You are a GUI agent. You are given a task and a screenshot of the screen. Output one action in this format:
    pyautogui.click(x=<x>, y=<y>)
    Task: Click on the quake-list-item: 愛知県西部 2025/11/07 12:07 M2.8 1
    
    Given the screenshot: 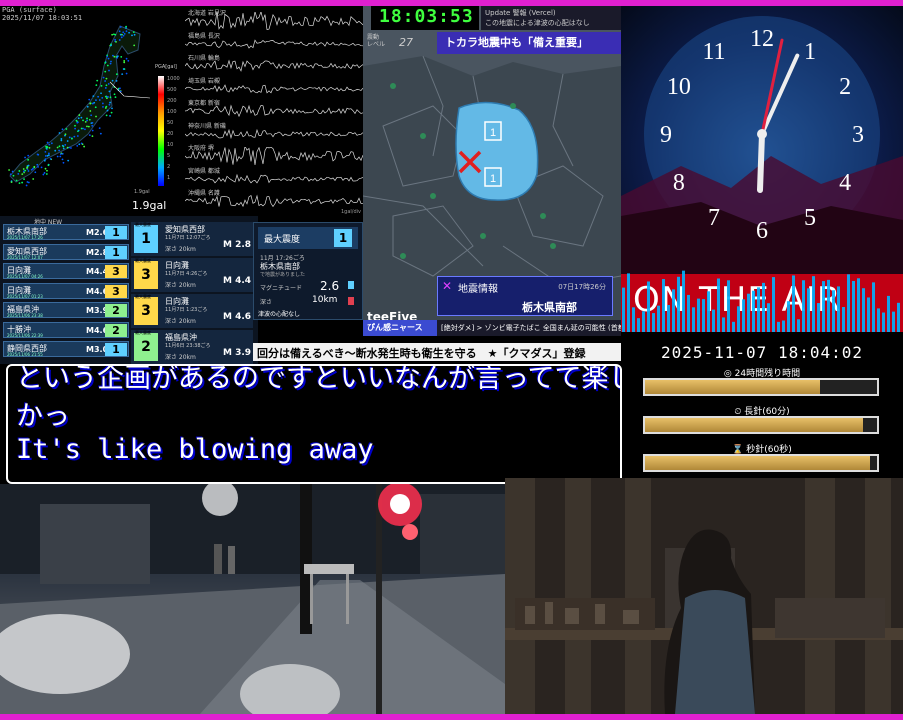 What is the action you would take?
    pyautogui.click(x=66, y=251)
    